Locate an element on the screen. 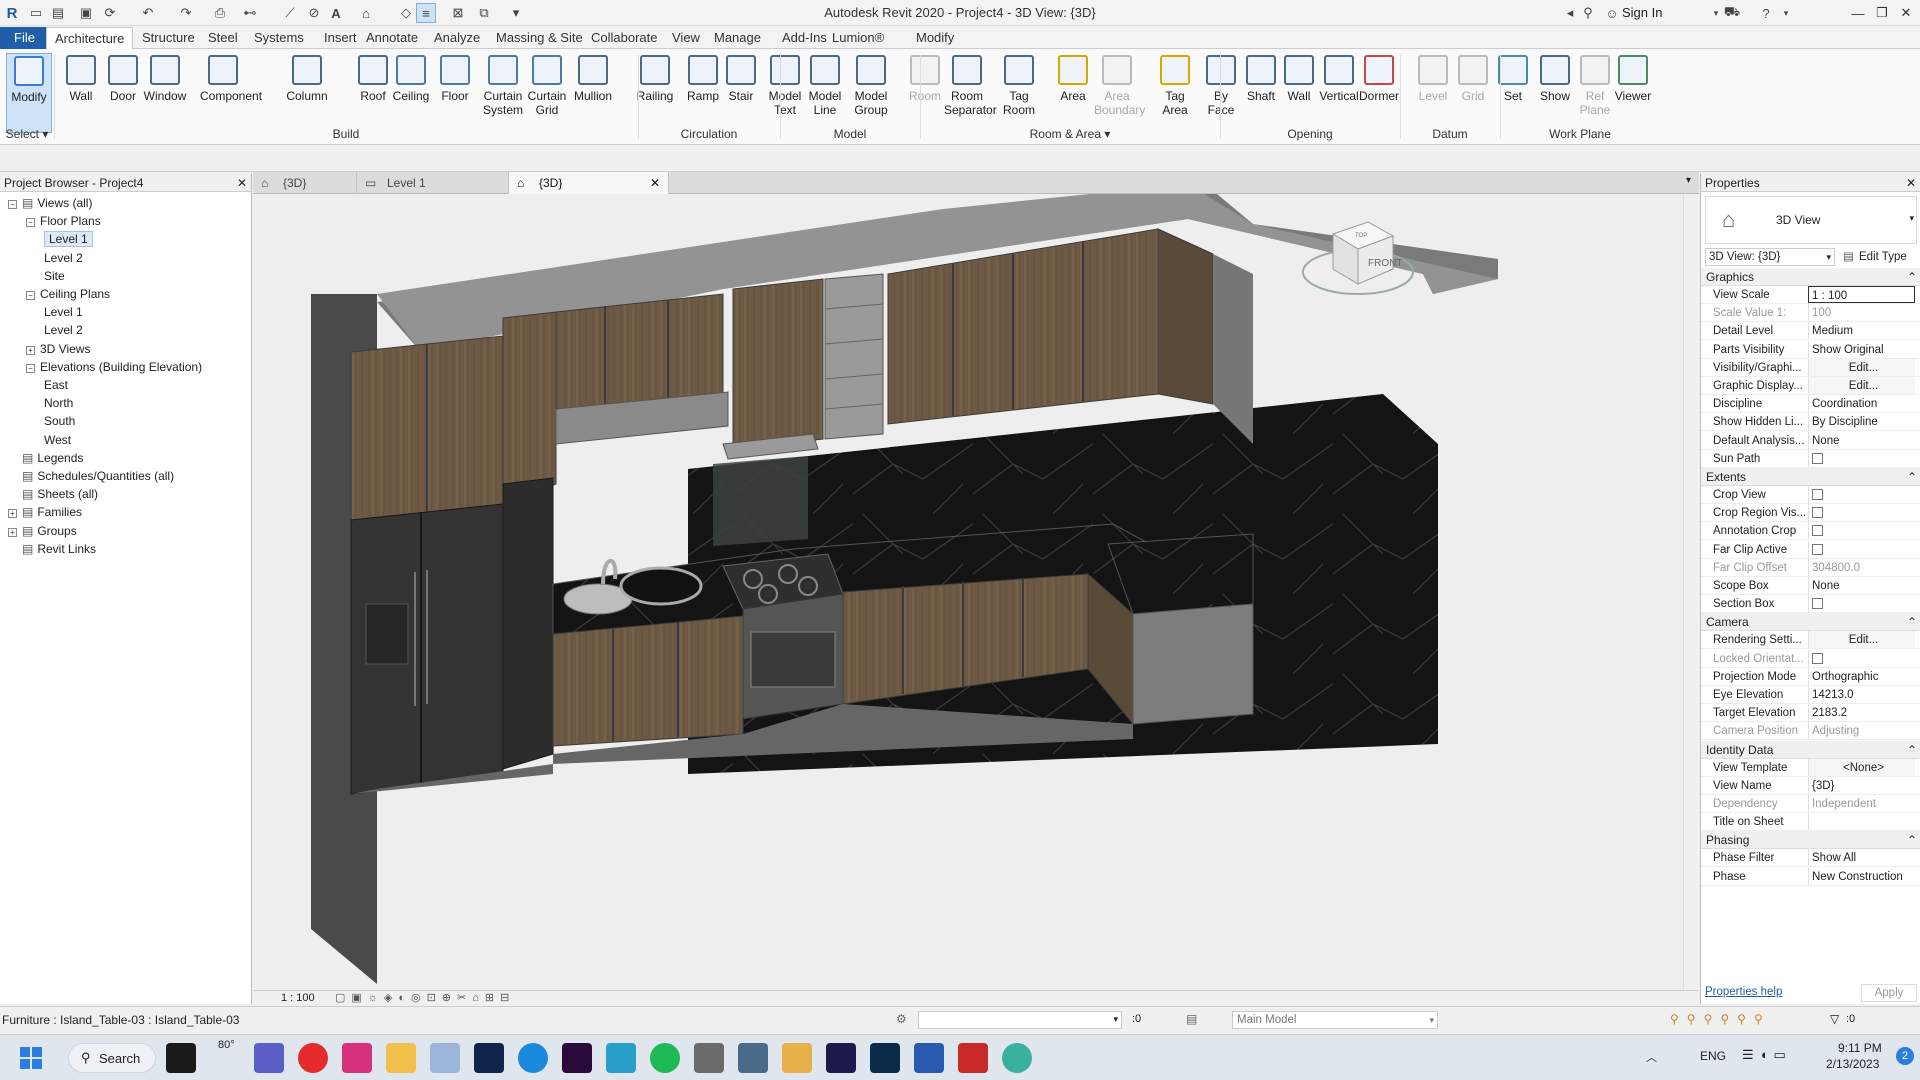  tray-chevron-icon: ︿ is located at coordinates (1651, 1057).